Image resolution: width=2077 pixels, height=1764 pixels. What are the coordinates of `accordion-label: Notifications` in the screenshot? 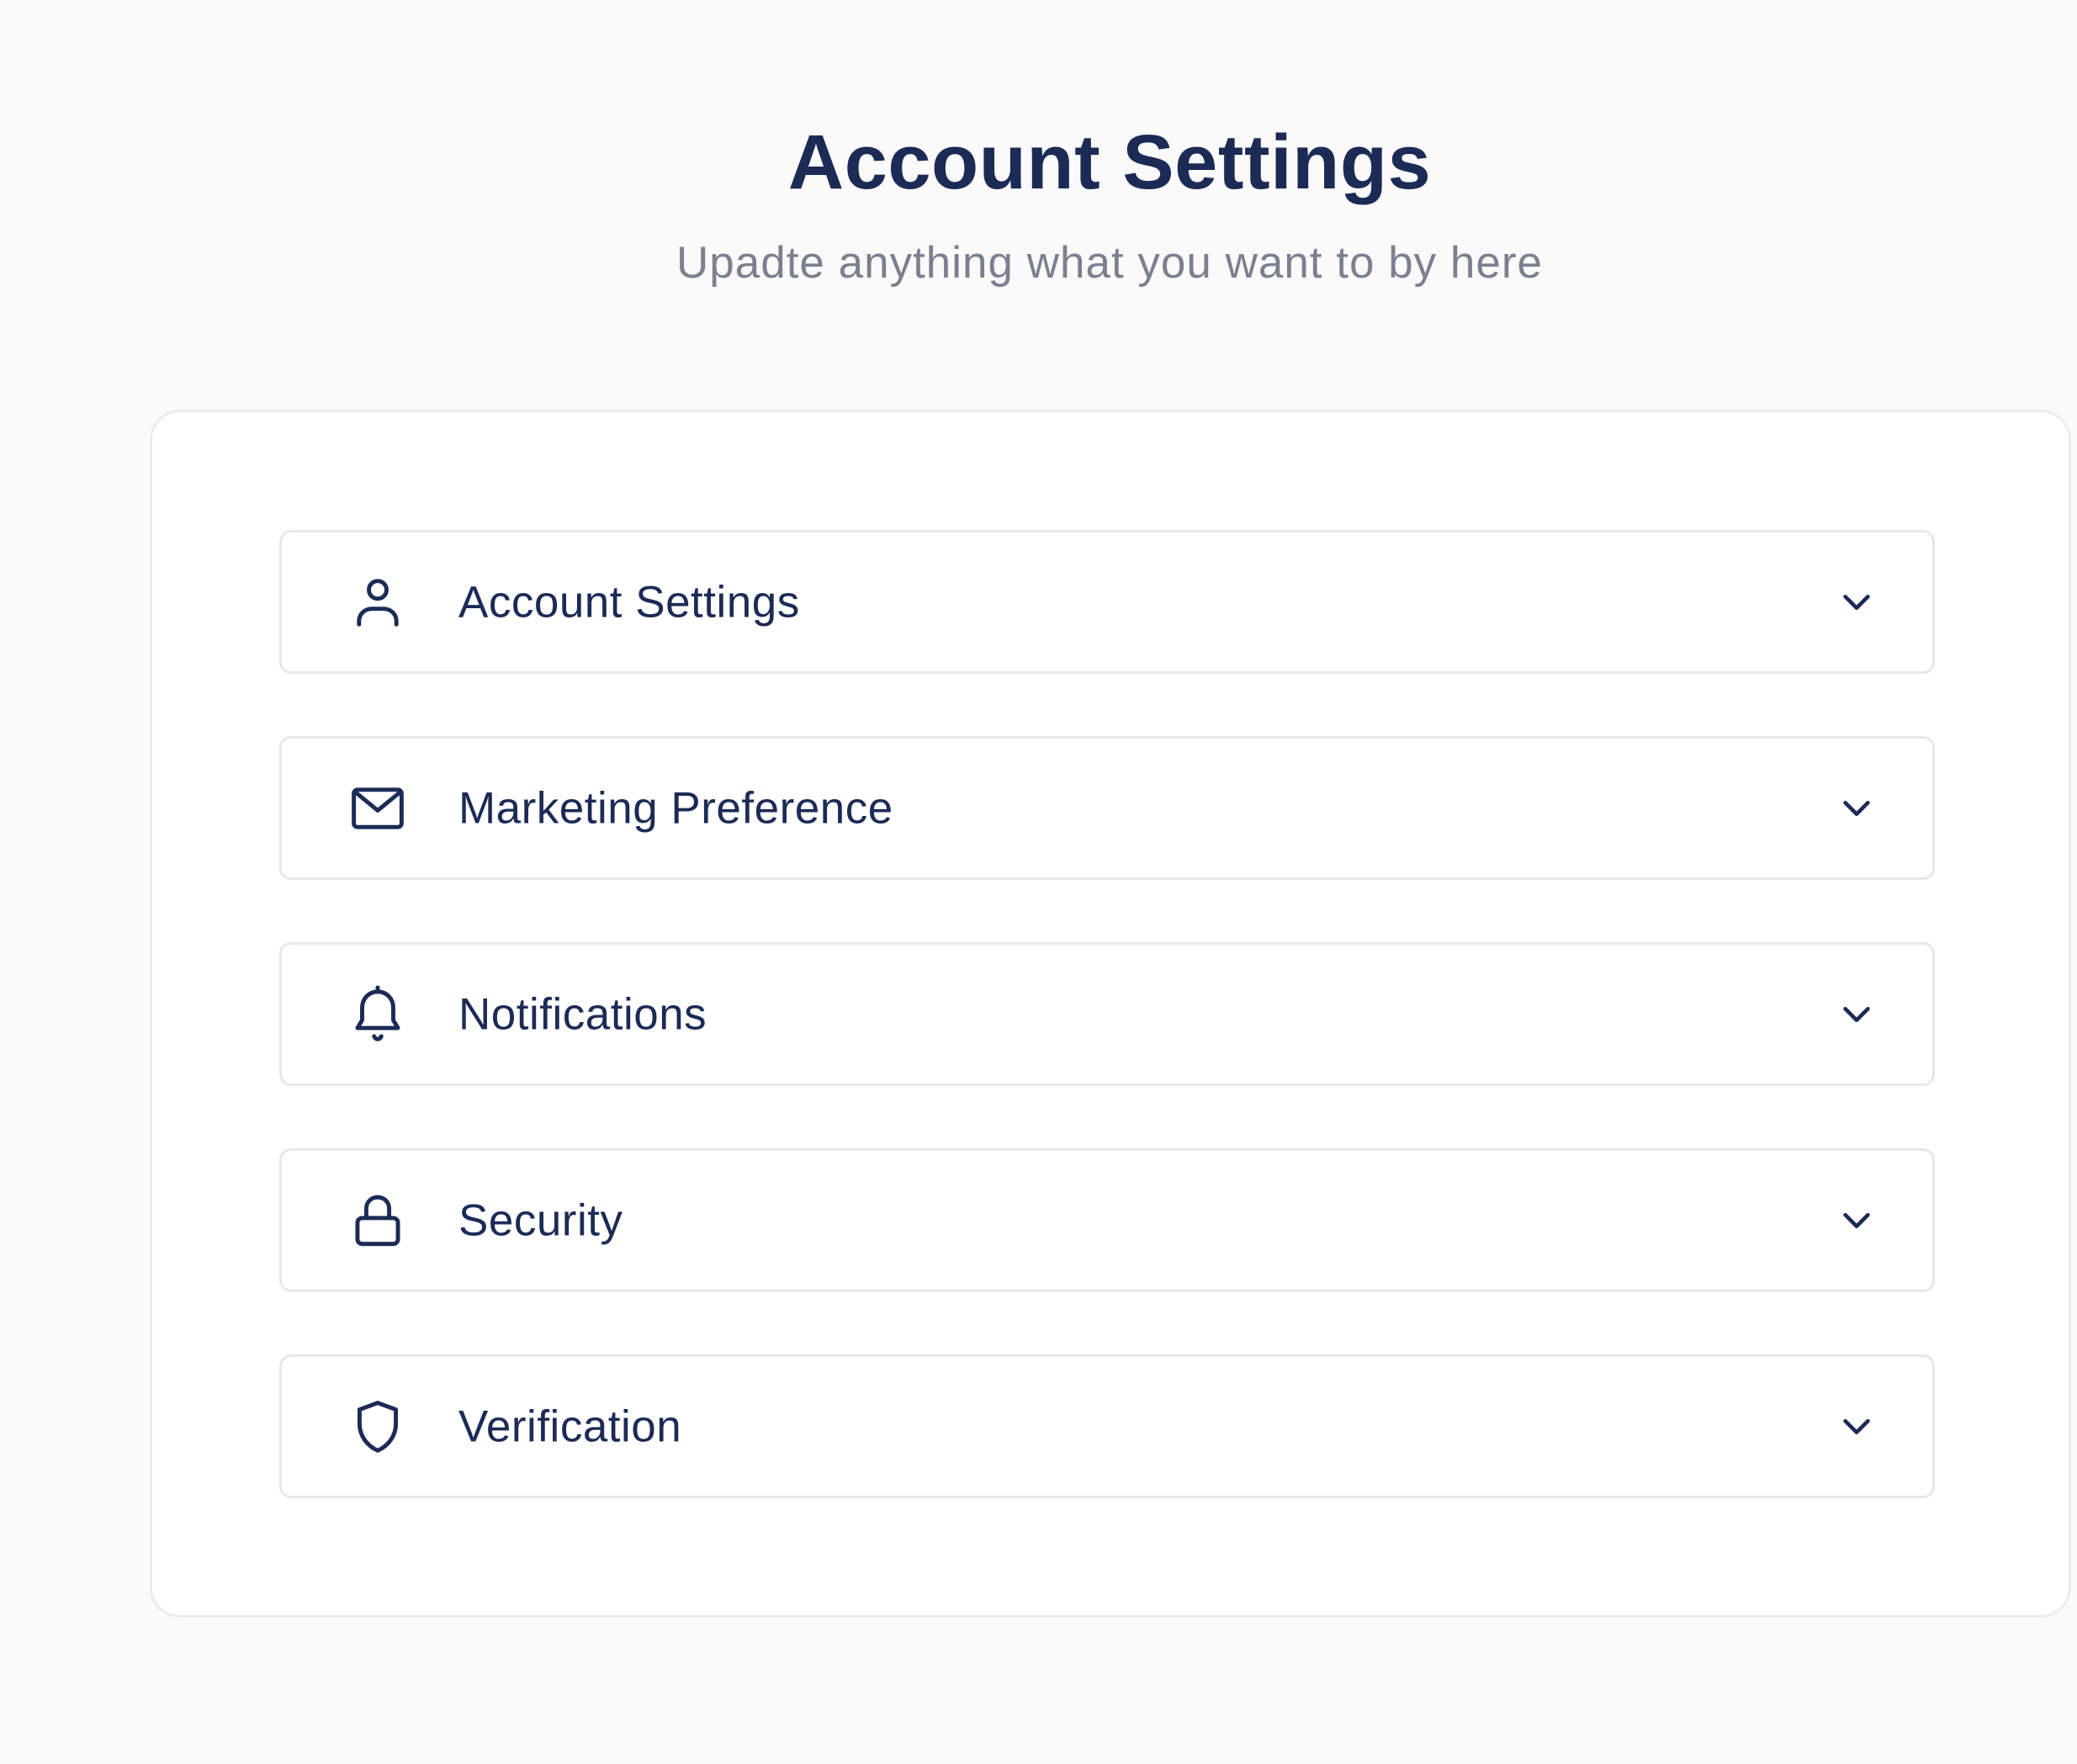 It's located at (582, 1014).